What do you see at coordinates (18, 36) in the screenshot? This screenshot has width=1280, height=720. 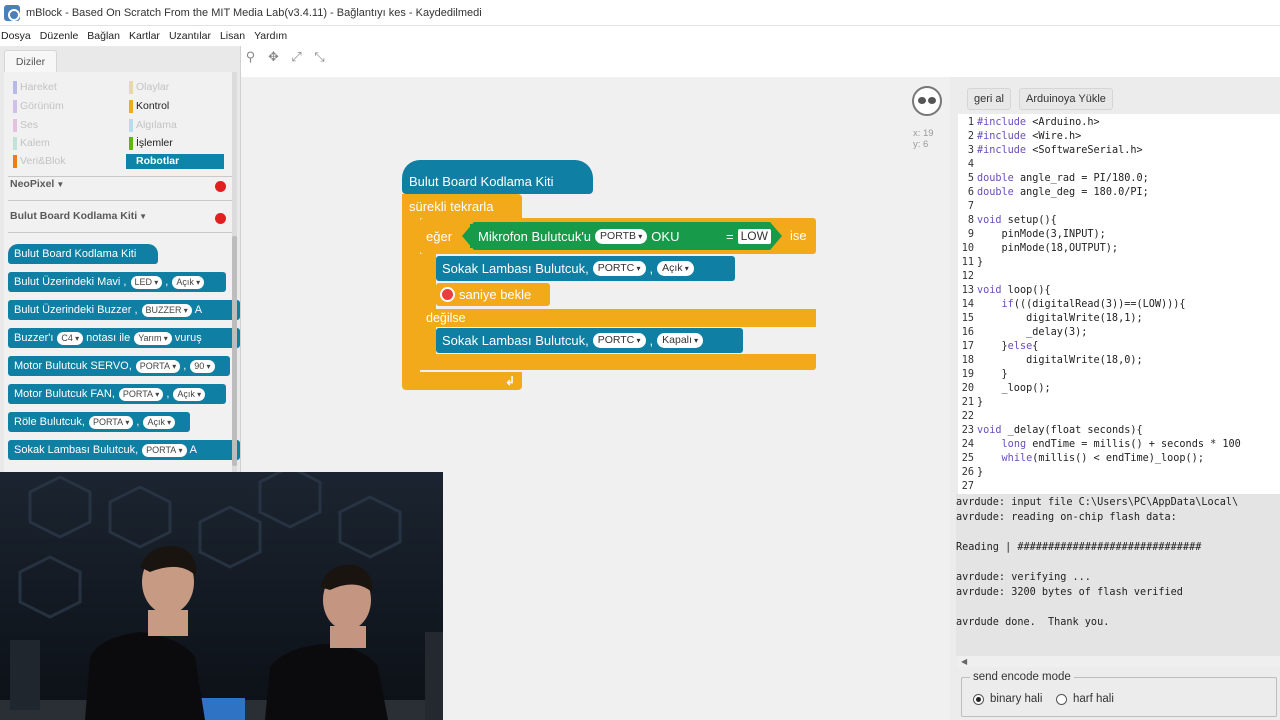 I see `menu-dosya: Dosya` at bounding box center [18, 36].